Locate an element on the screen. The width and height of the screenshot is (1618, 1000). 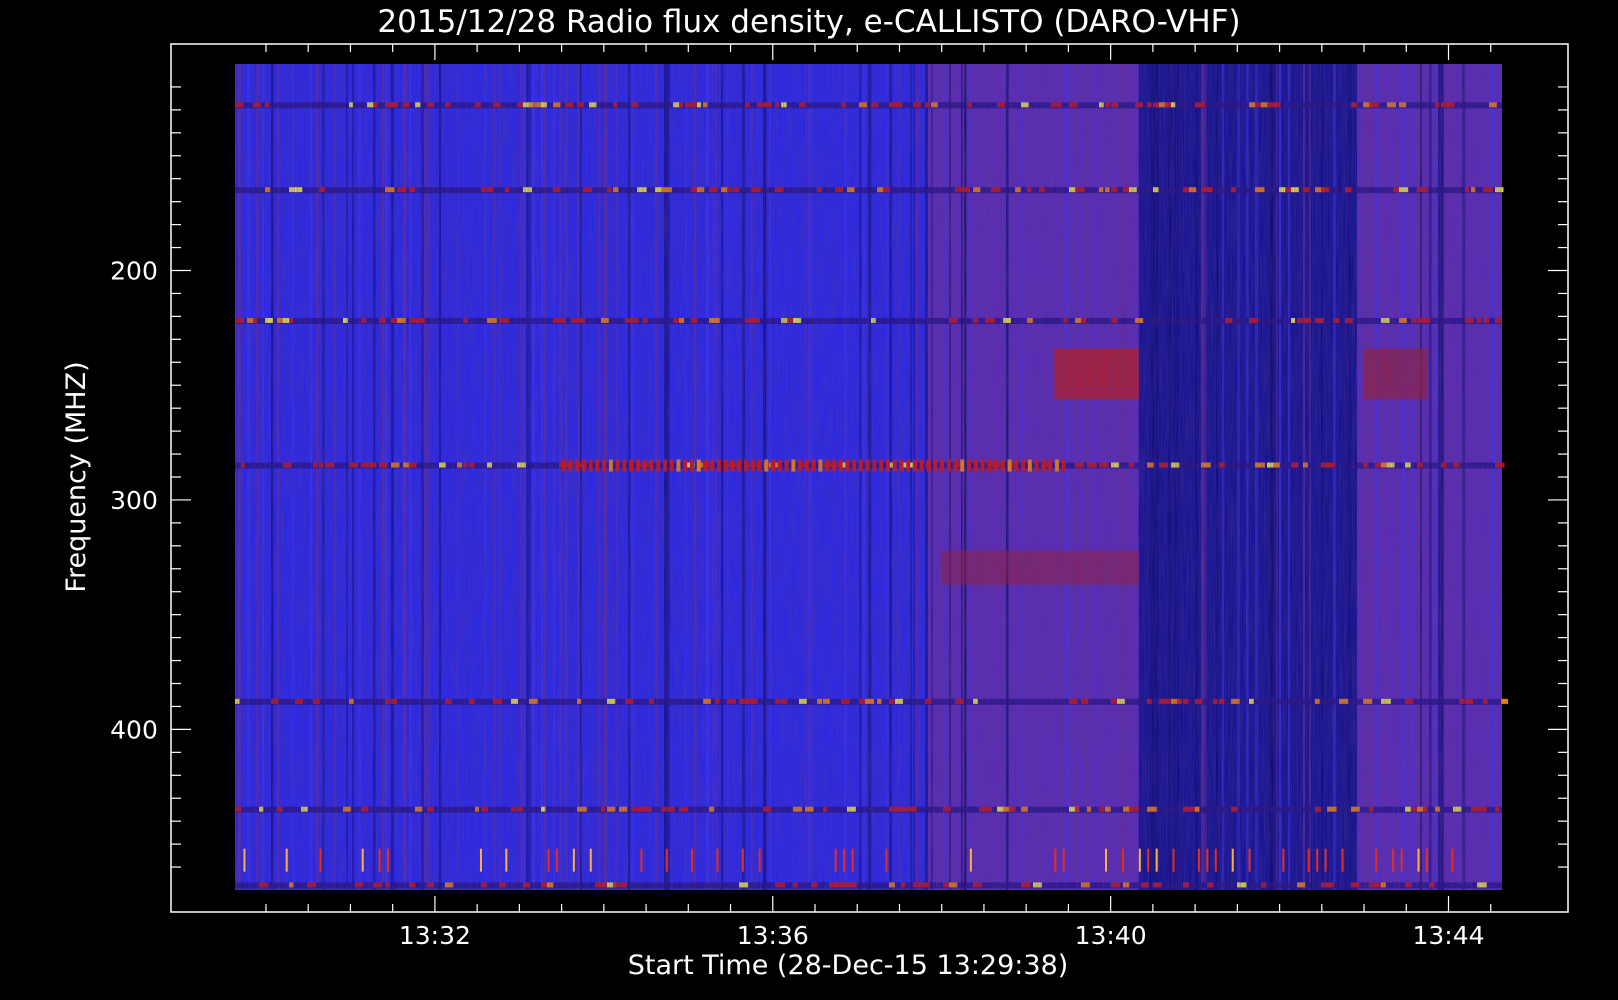
x-tick-label: 13:36 is located at coordinates (773, 935).